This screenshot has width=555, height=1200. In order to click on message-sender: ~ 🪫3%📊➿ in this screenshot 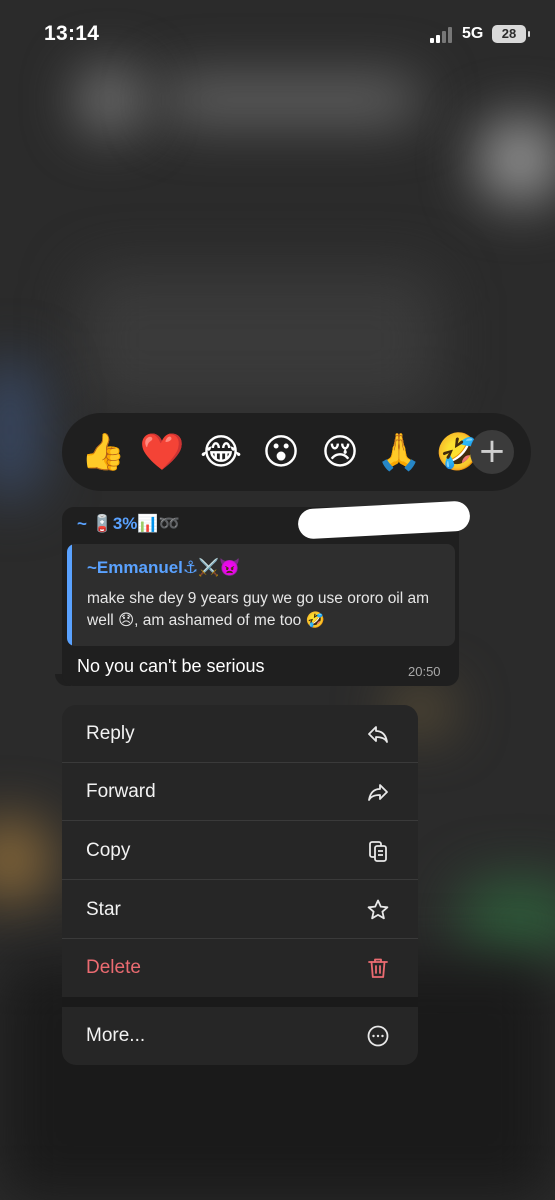, I will do `click(128, 524)`.